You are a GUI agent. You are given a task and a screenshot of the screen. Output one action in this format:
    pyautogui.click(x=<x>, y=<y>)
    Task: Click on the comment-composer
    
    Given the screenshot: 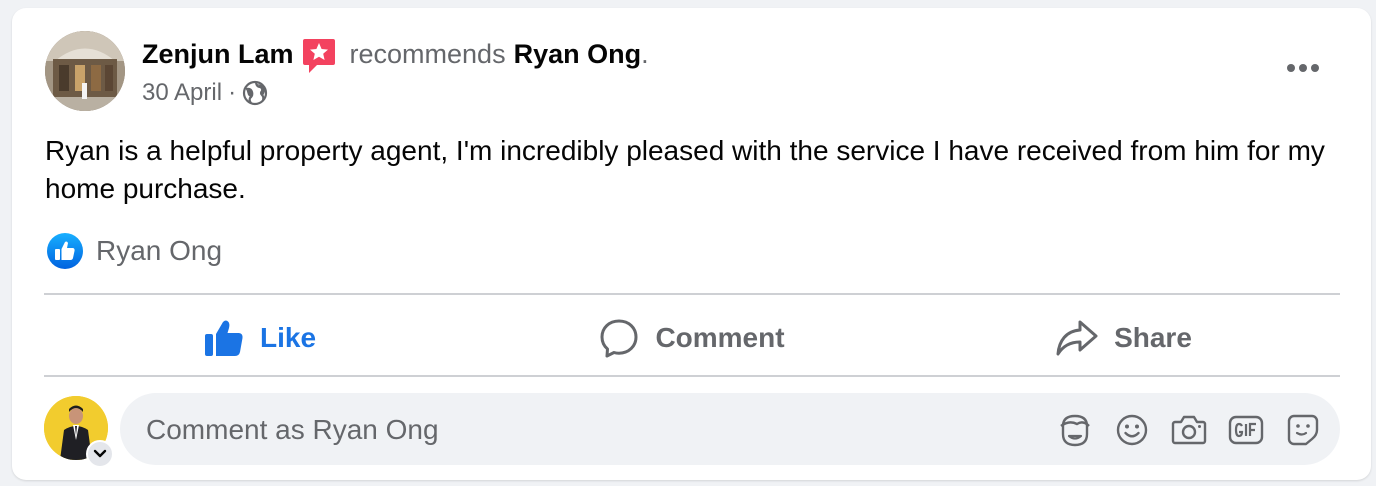 What is the action you would take?
    pyautogui.click(x=730, y=430)
    